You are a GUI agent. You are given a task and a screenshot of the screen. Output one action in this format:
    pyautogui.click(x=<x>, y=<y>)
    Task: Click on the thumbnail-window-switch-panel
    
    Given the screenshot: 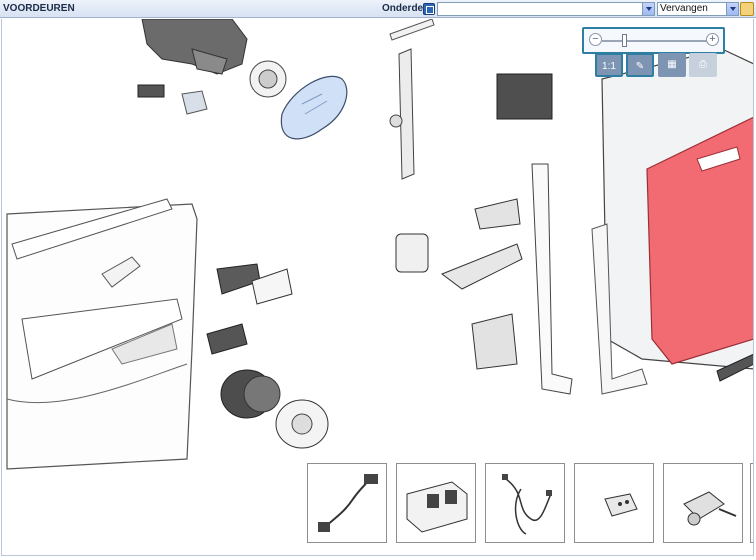 What is the action you would take?
    pyautogui.click(x=436, y=503)
    